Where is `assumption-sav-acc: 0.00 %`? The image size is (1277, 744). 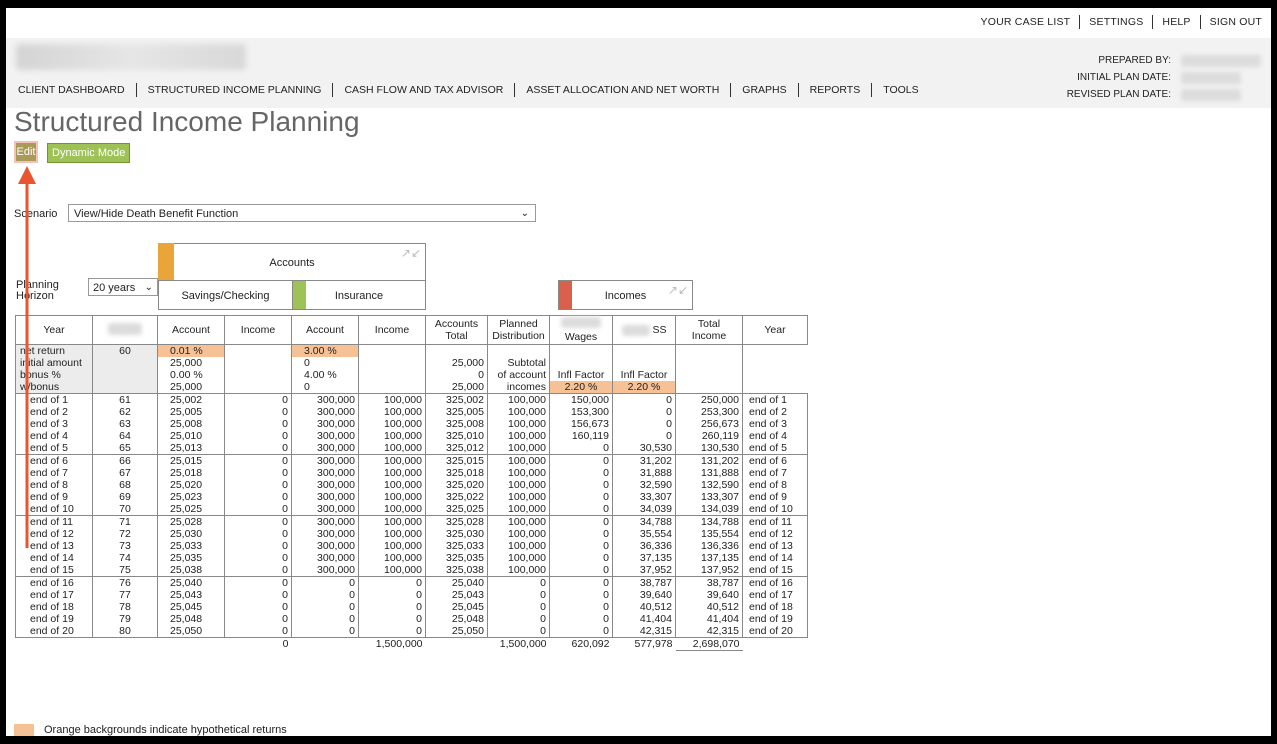
assumption-sav-acc: 0.00 % is located at coordinates (191, 375).